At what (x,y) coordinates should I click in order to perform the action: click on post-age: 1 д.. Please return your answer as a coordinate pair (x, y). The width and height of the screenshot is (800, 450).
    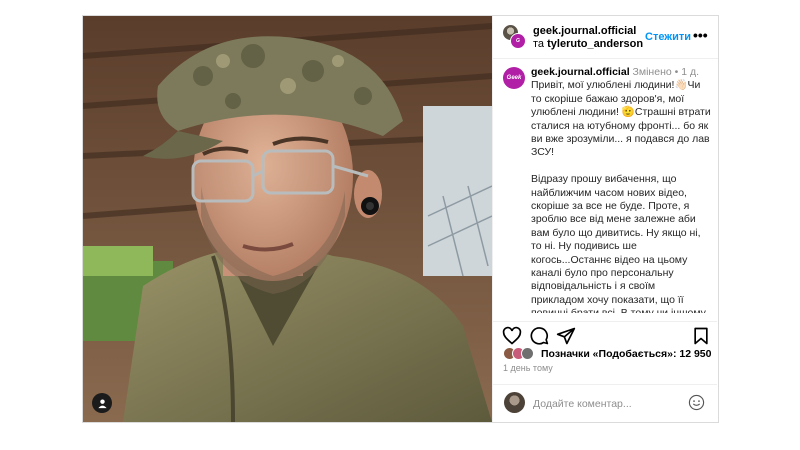
    Looking at the image, I should click on (690, 72).